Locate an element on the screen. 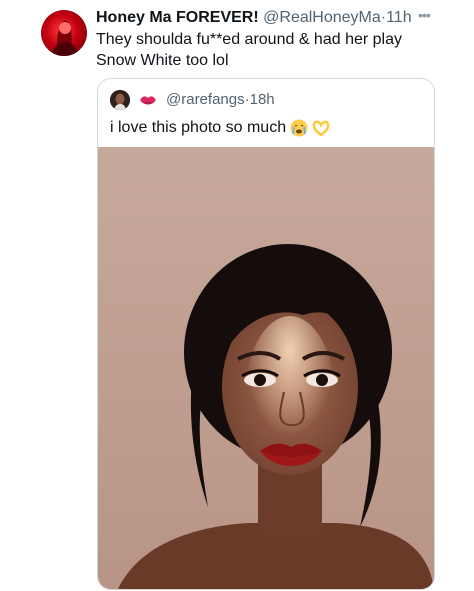 The height and width of the screenshot is (591, 474). crying-face-icon is located at coordinates (299, 128).